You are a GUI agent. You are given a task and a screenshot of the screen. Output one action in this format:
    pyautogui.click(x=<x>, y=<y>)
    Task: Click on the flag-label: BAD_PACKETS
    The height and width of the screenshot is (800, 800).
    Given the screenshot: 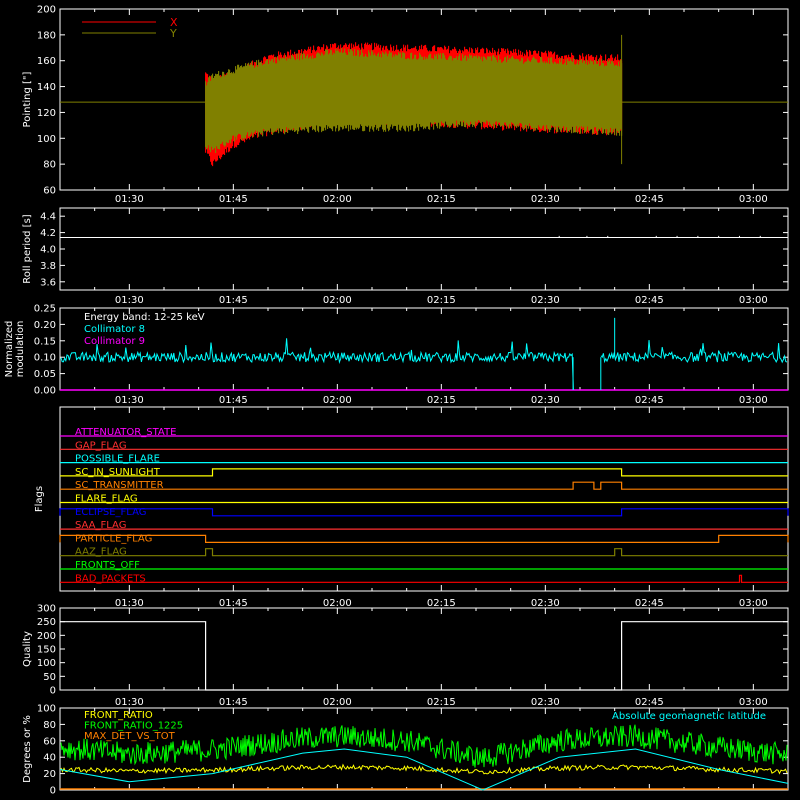 What is the action you would take?
    pyautogui.click(x=110, y=578)
    